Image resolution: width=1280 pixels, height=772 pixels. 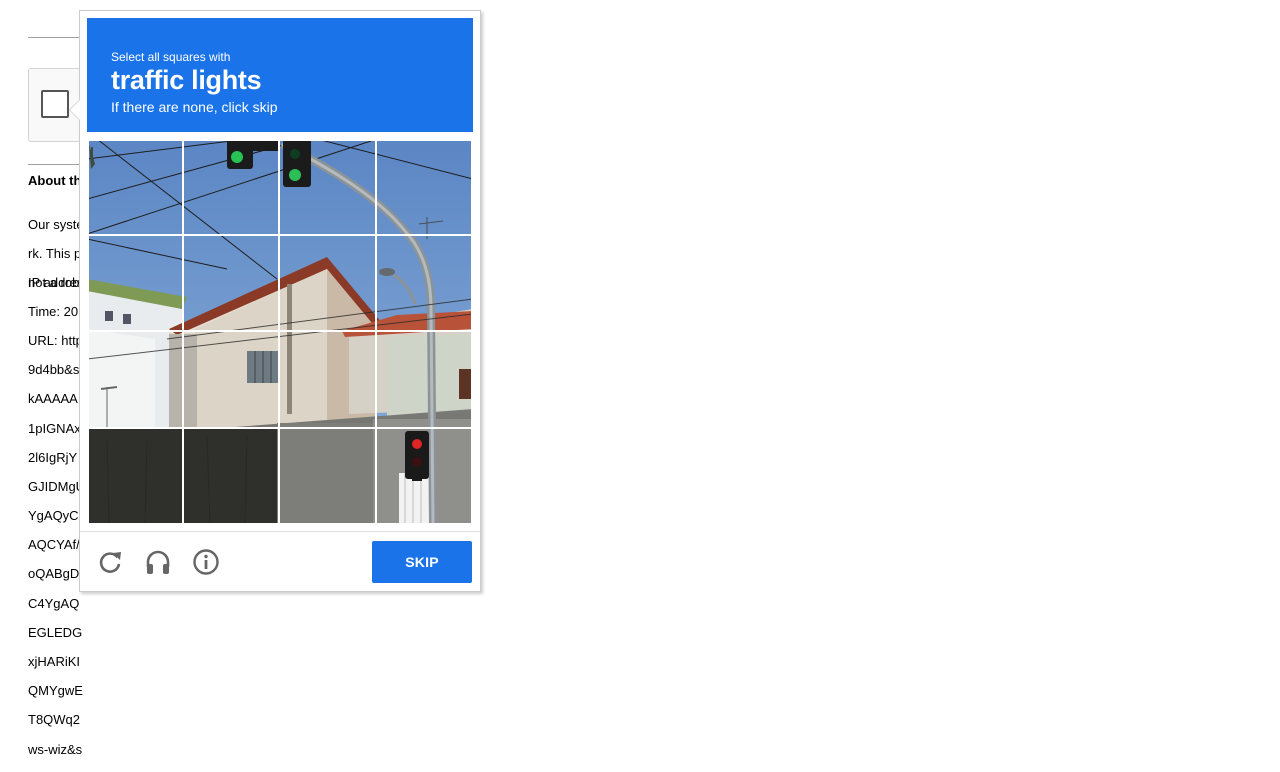 I want to click on prompt-hint: If there are none, click skip, so click(x=194, y=107).